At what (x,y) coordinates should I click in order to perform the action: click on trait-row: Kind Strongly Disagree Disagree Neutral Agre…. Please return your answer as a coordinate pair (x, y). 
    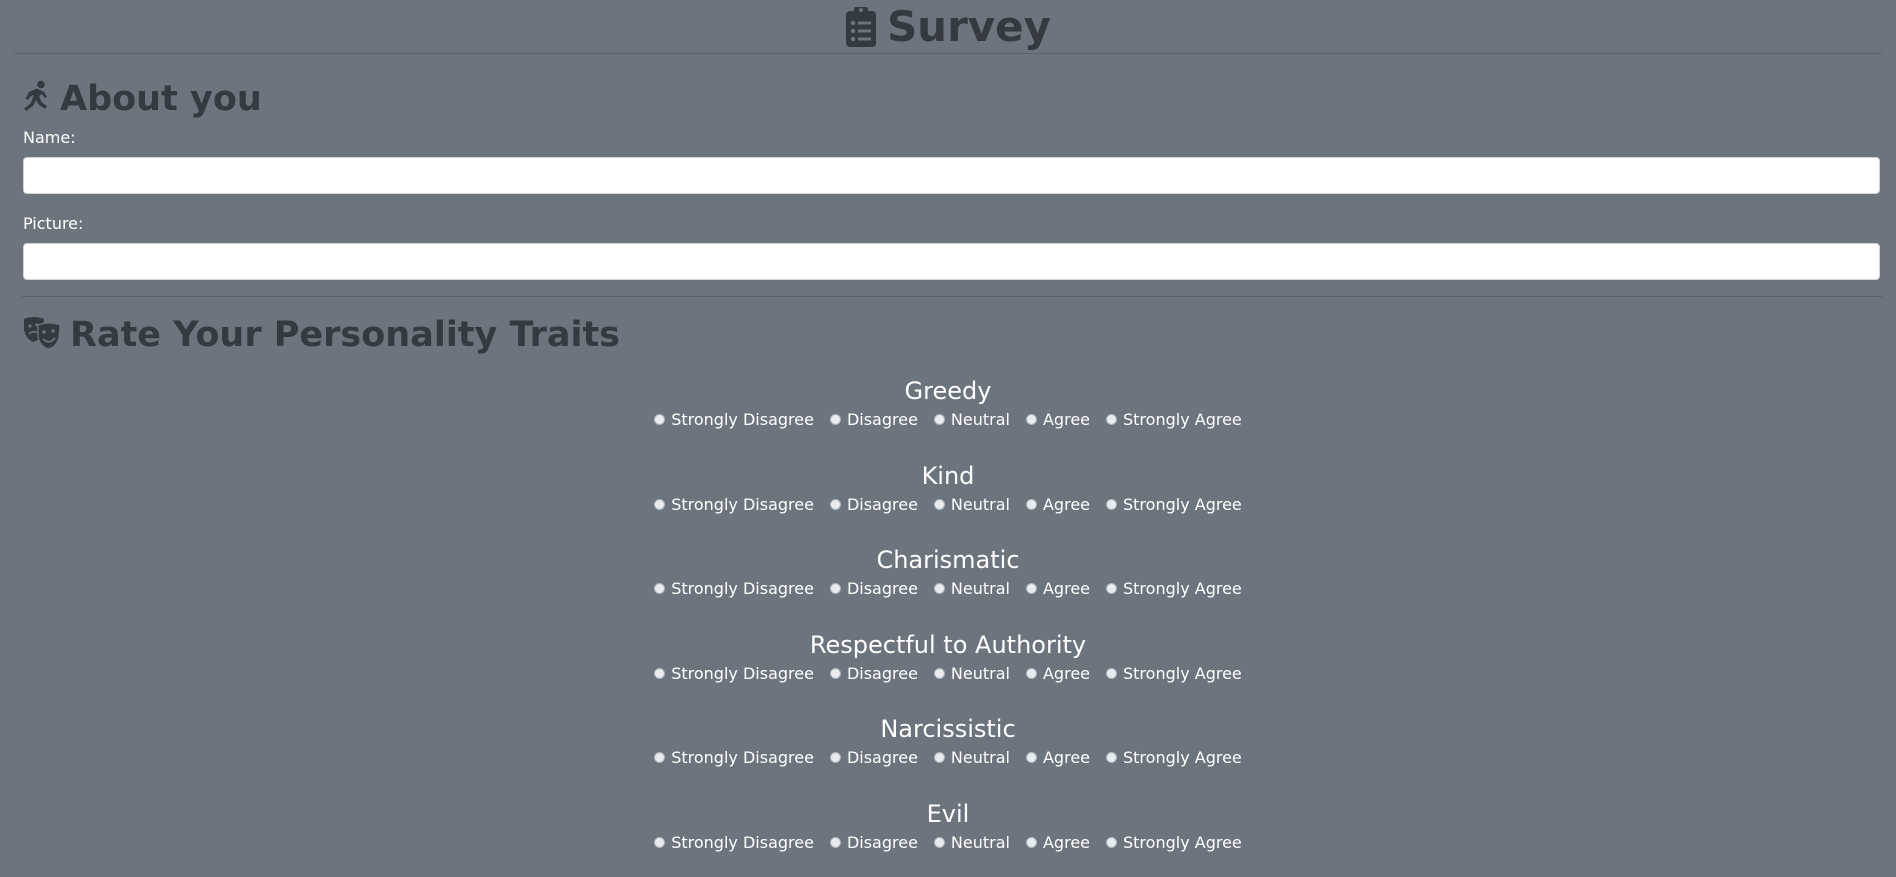
    Looking at the image, I should click on (948, 497).